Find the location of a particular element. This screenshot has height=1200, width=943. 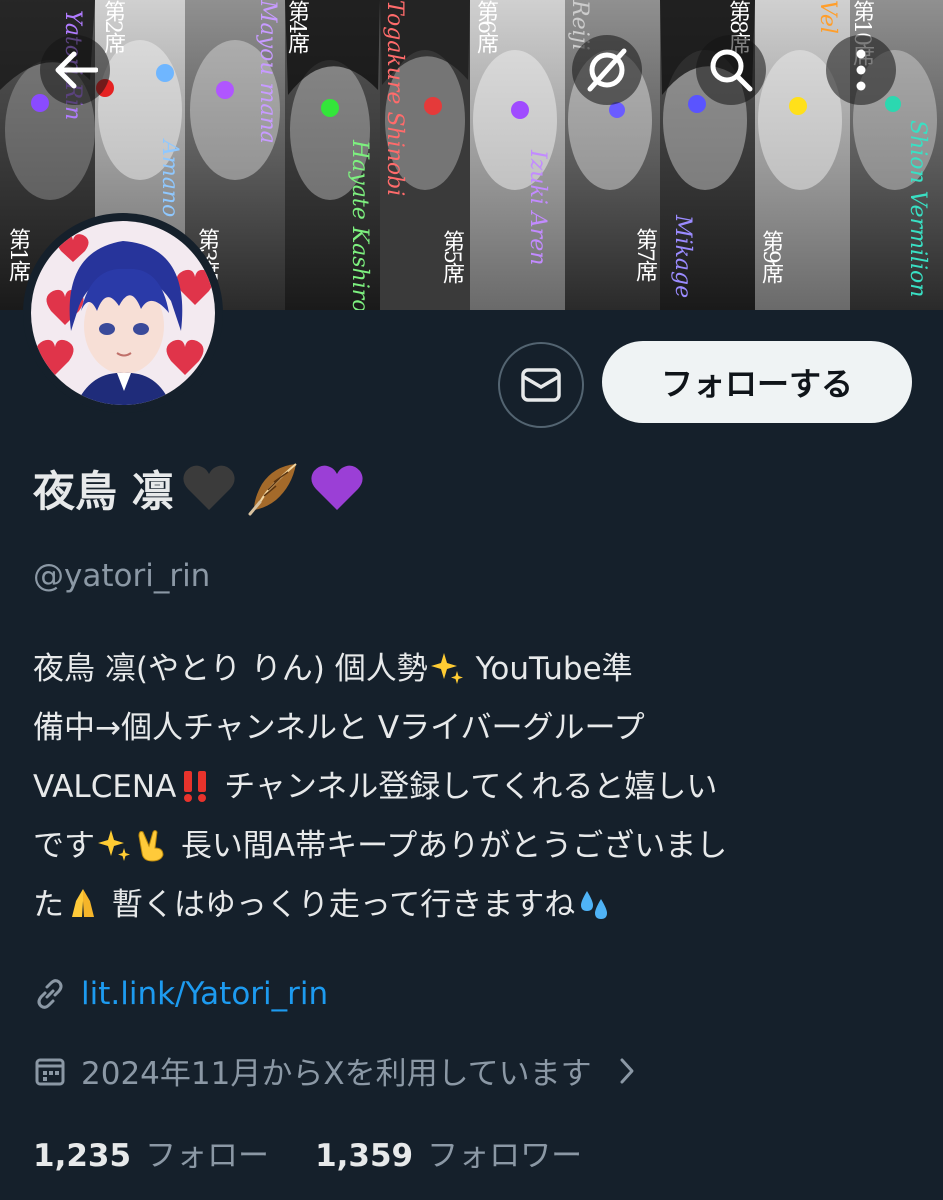

calendar-icon is located at coordinates (50, 1071).